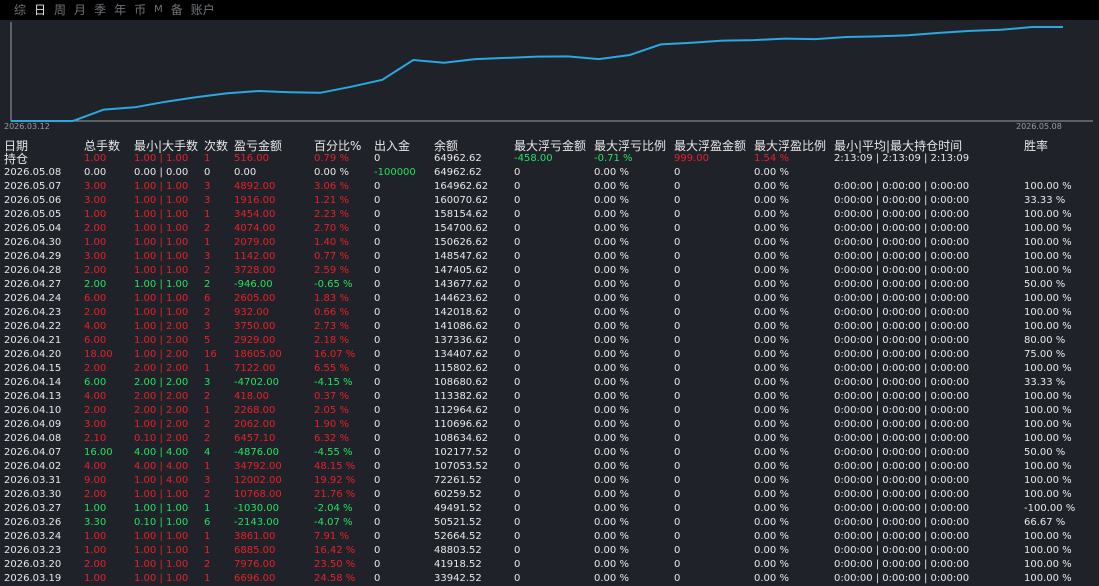 The image size is (1099, 586). What do you see at coordinates (1045, 284) in the screenshot?
I see `cell-col-13: 50.00 %` at bounding box center [1045, 284].